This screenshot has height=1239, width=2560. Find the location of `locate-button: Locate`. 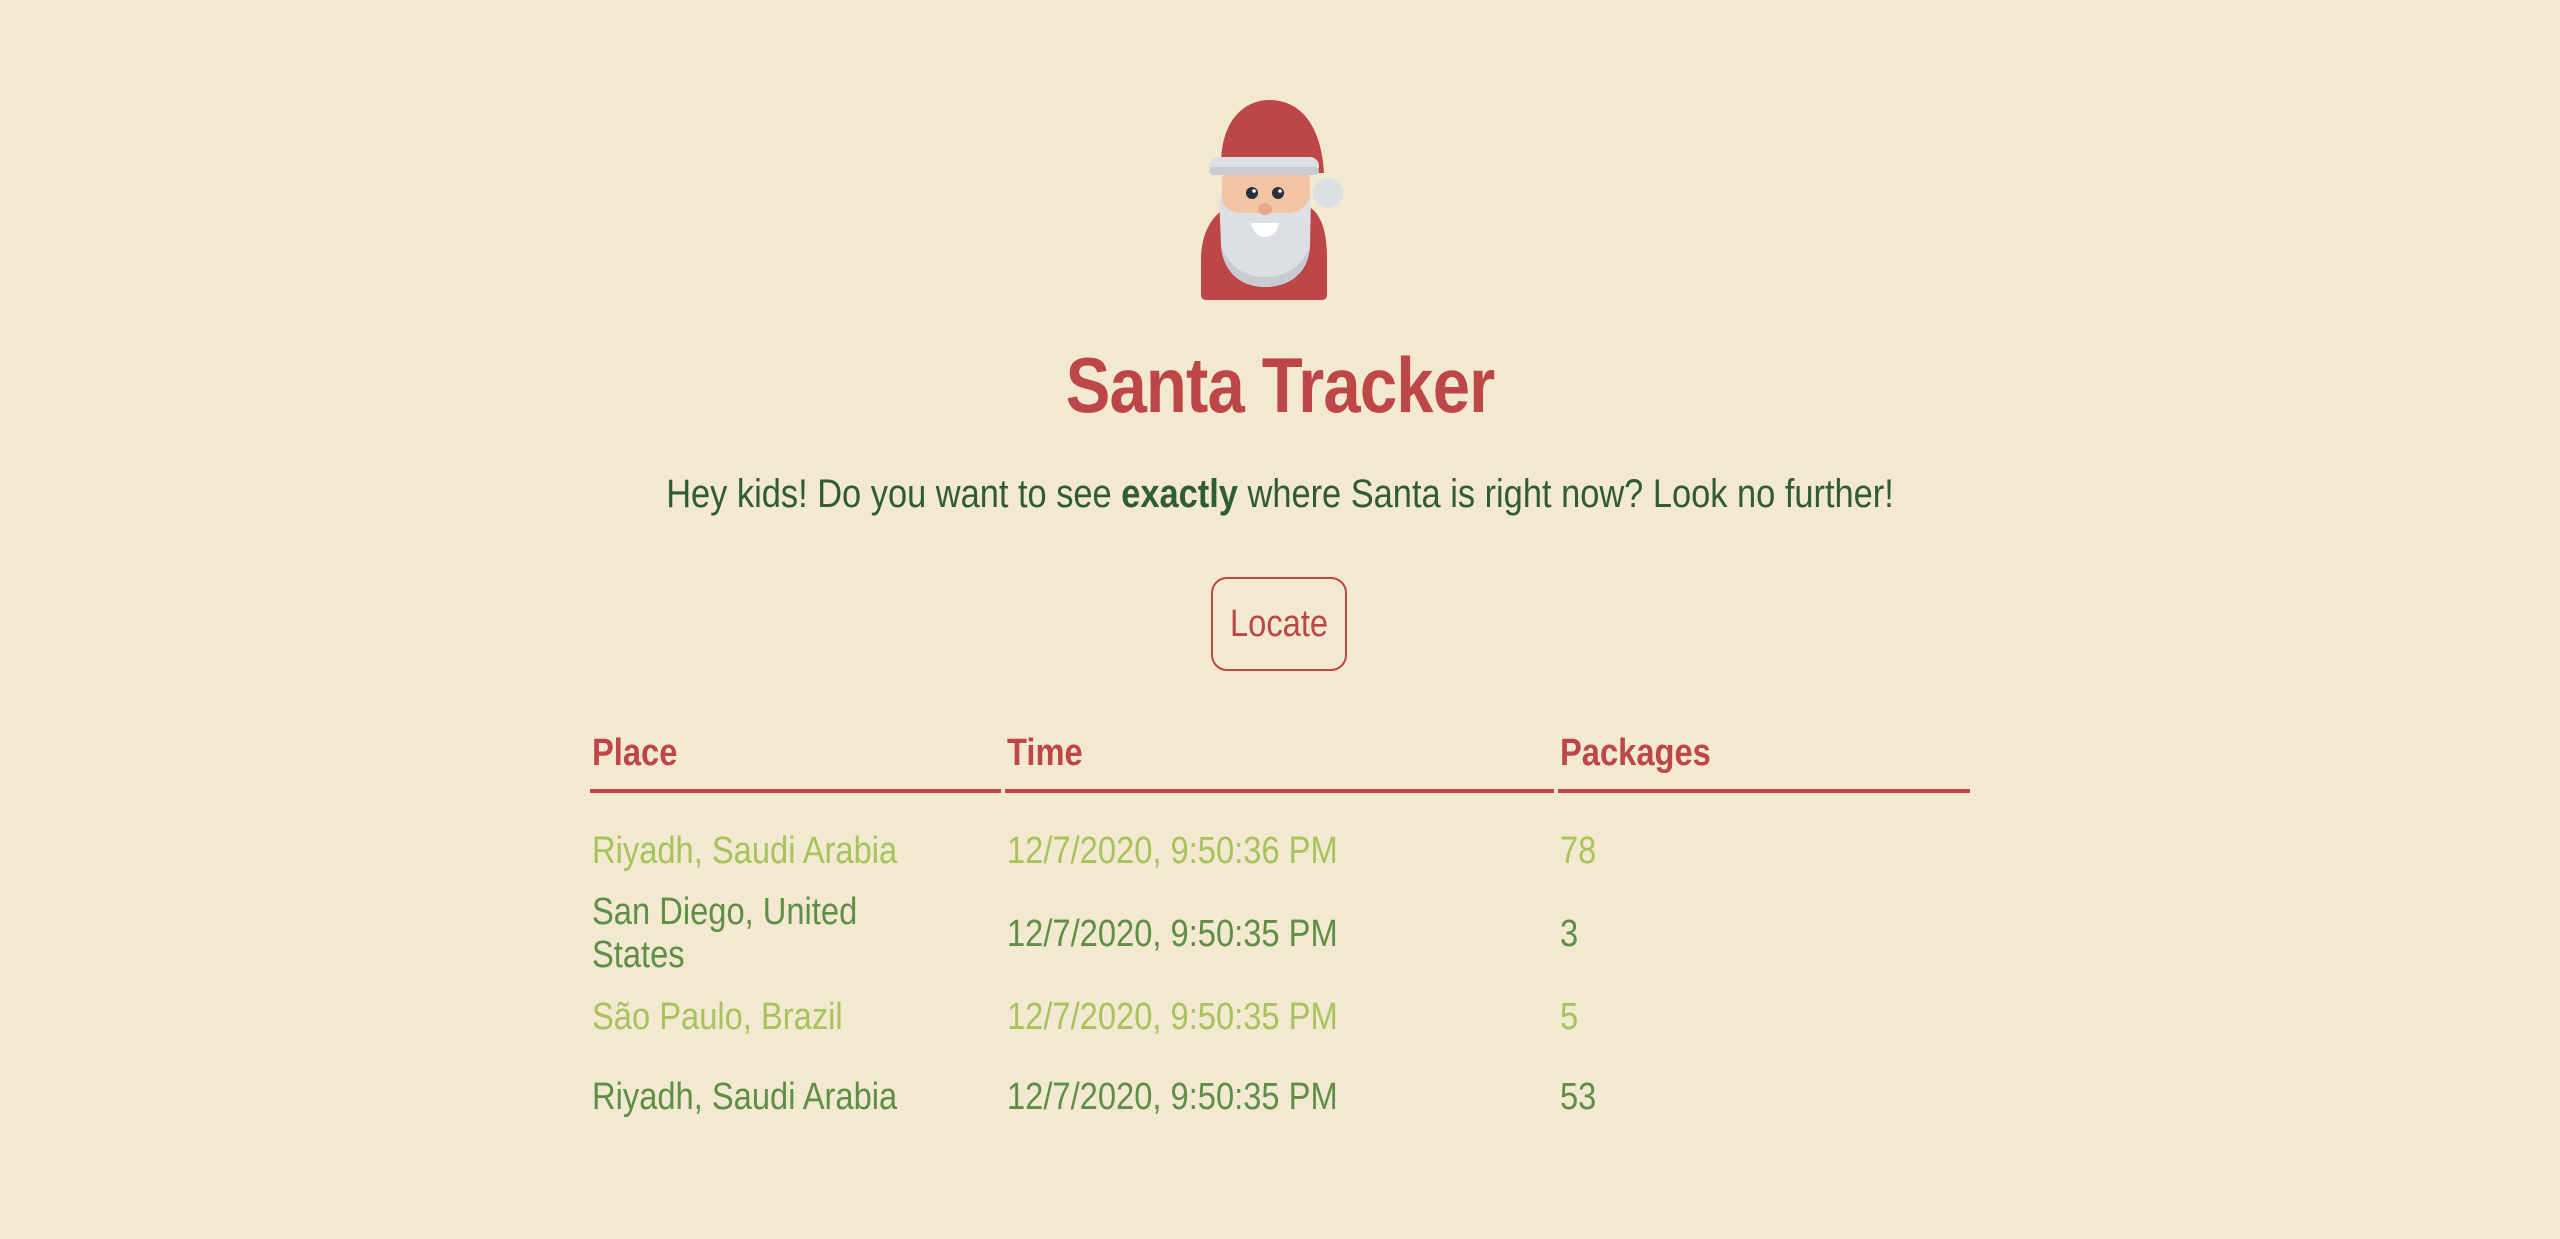

locate-button: Locate is located at coordinates (1279, 624).